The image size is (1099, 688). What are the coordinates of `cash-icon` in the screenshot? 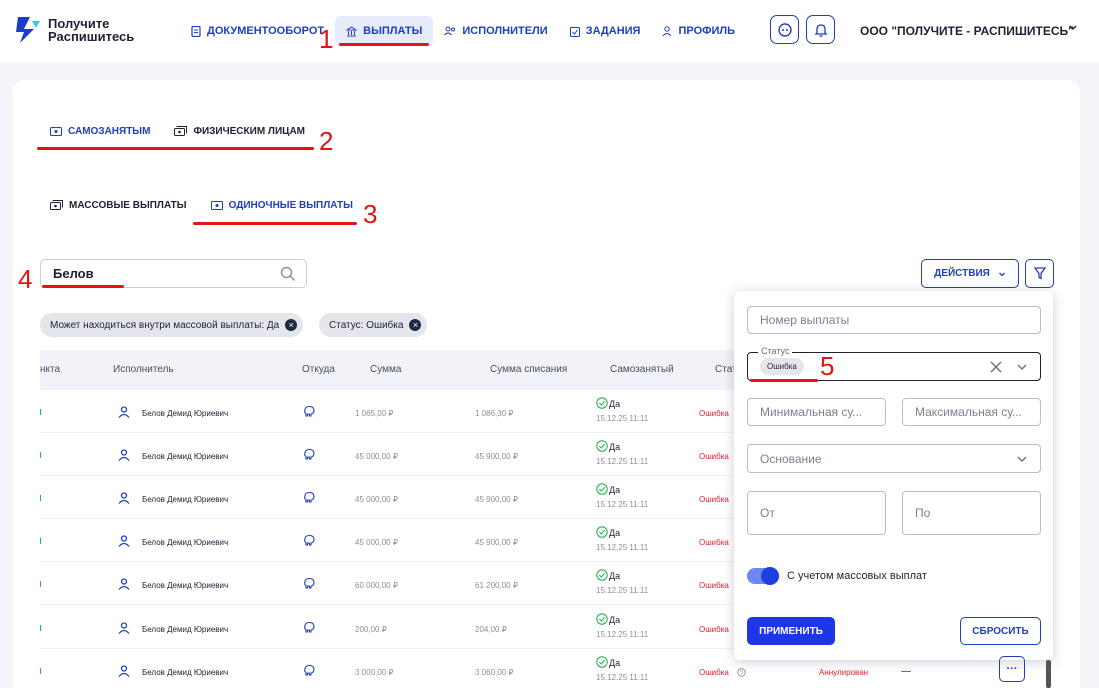 It's located at (216, 205).